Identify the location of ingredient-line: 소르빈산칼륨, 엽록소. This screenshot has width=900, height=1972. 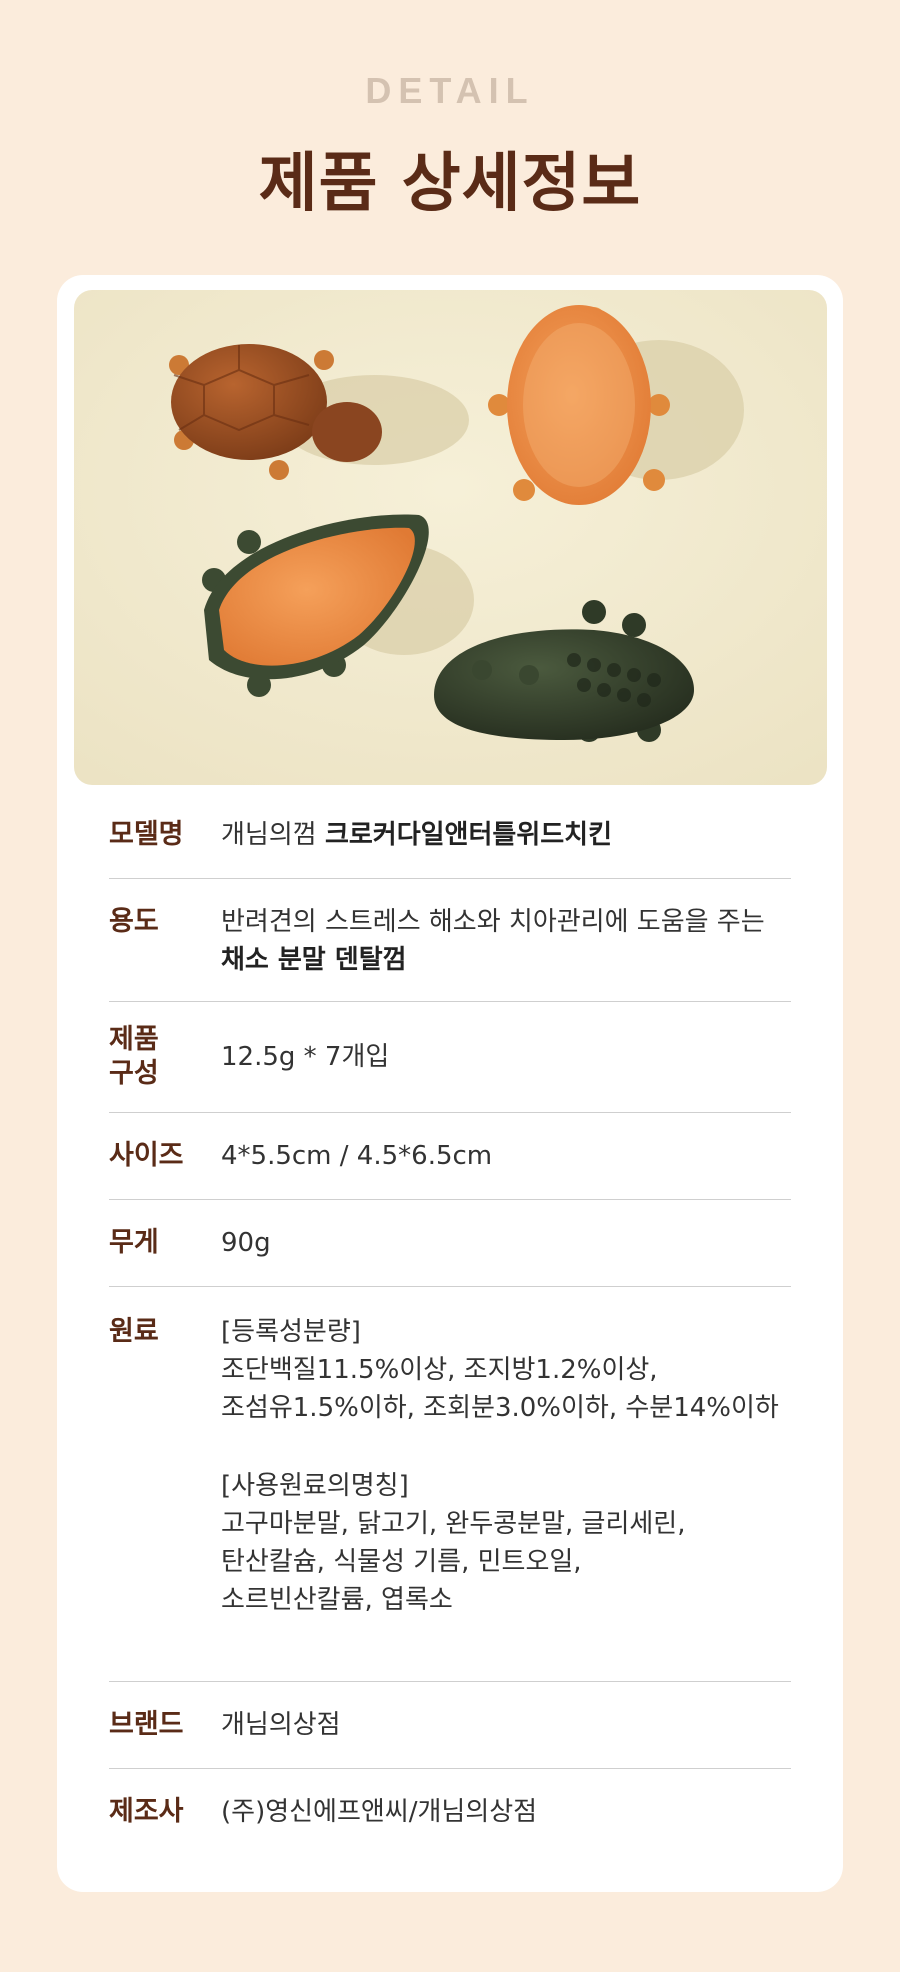
(337, 1600).